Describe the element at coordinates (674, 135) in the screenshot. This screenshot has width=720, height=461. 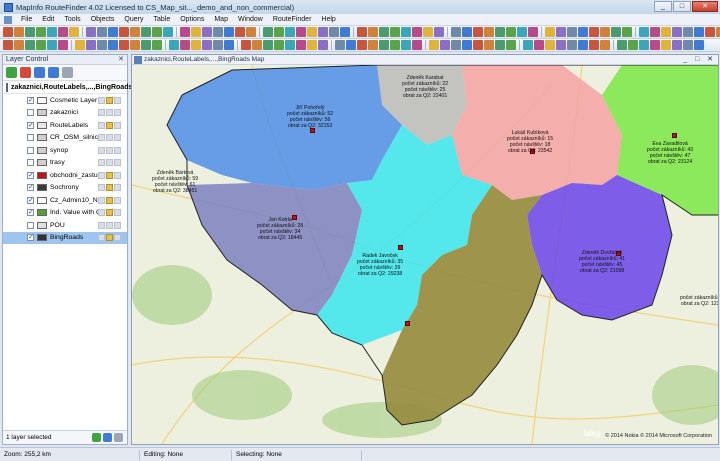
I see `sales-rep-marker` at that location.